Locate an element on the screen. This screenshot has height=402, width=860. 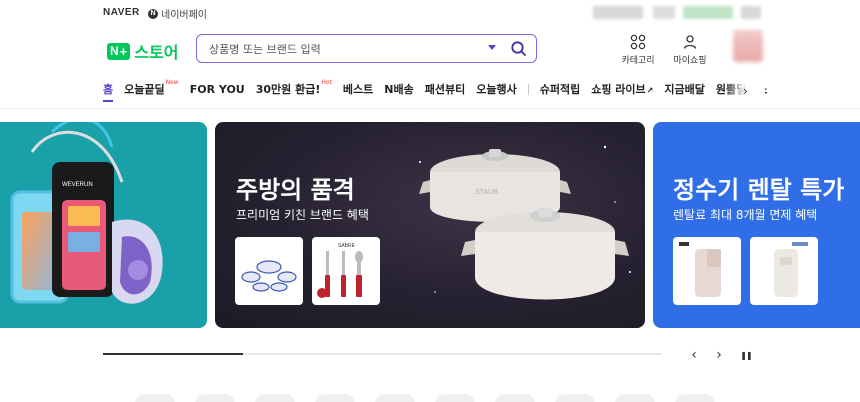
carousel-progress-fill is located at coordinates (173, 354).